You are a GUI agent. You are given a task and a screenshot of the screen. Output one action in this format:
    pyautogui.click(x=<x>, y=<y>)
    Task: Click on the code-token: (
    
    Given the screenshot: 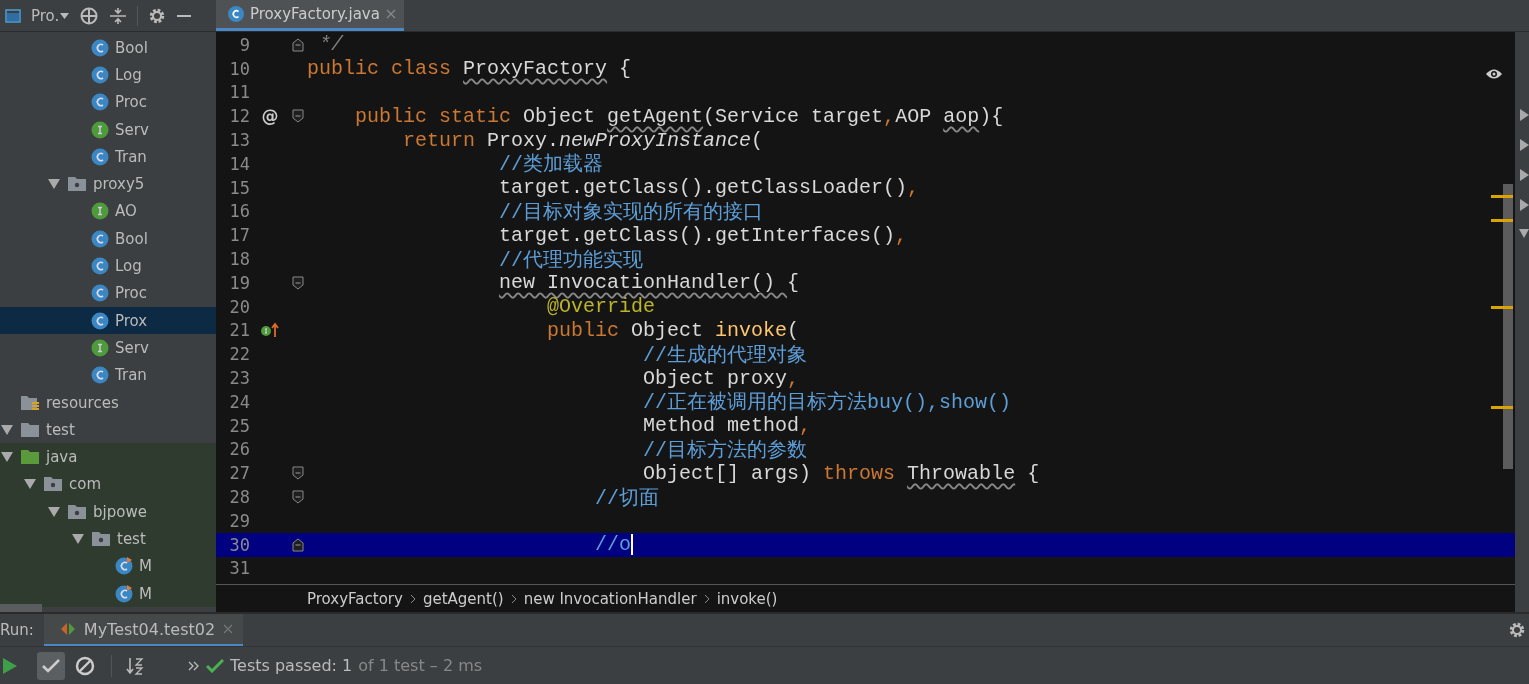 What is the action you would take?
    pyautogui.click(x=793, y=330)
    